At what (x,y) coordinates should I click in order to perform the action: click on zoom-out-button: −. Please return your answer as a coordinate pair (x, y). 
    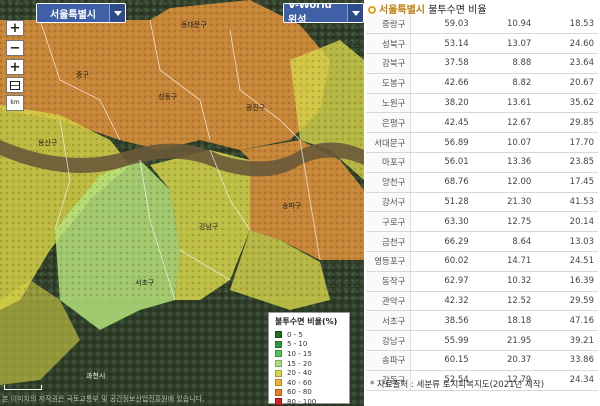
    Looking at the image, I should click on (15, 48).